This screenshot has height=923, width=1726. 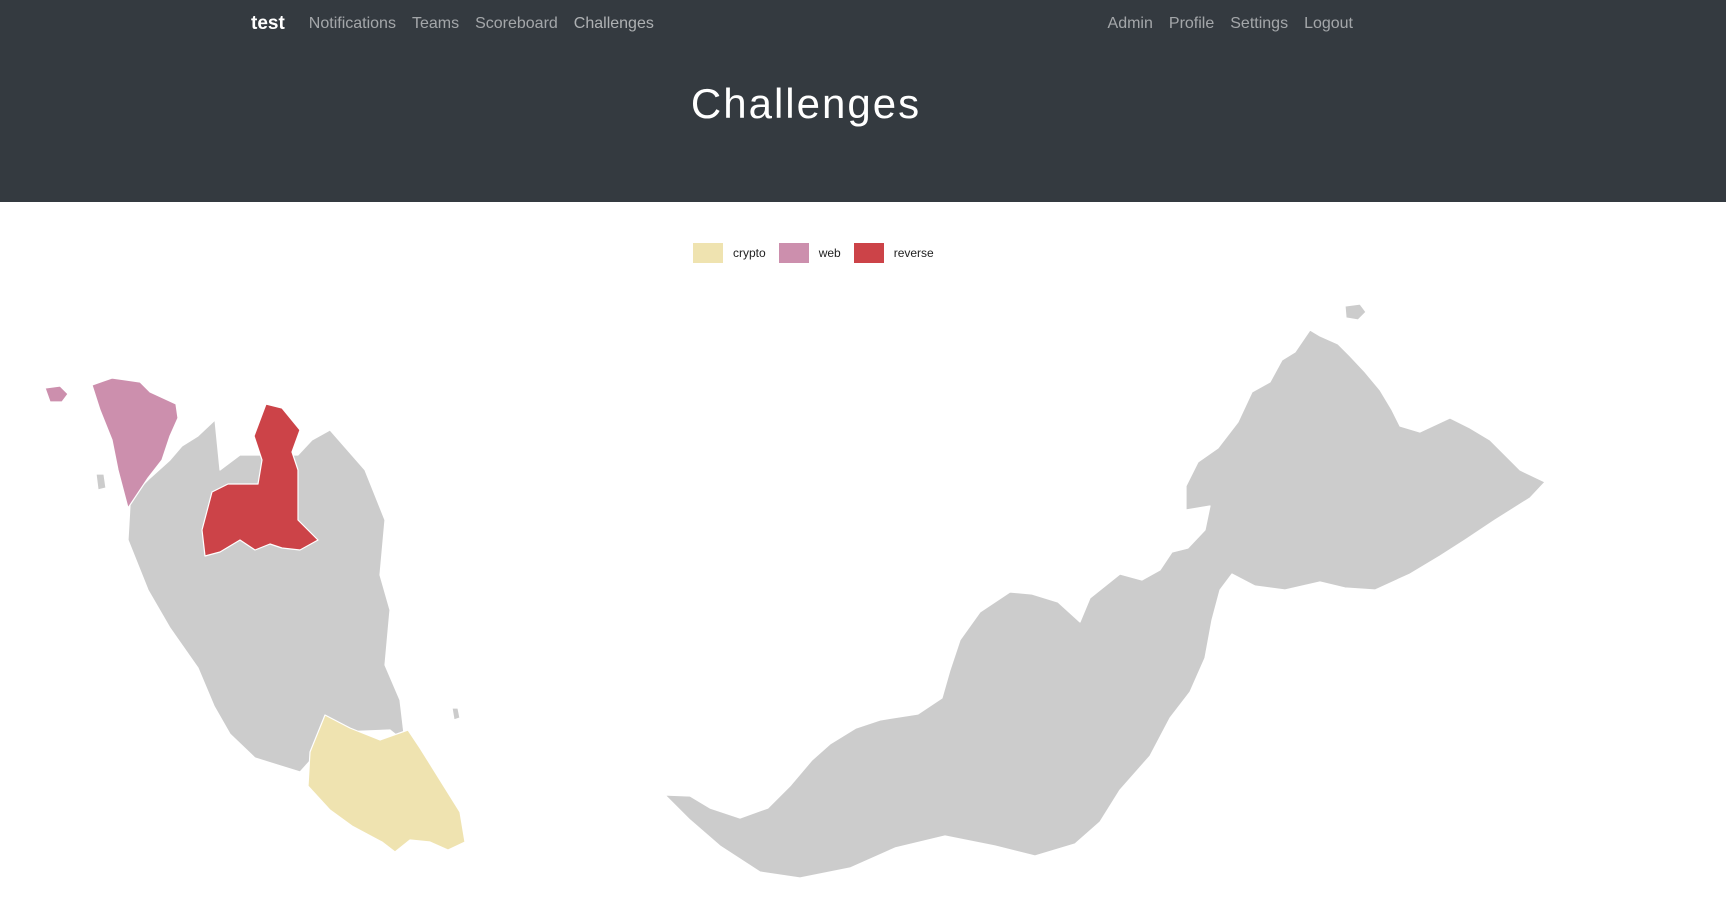 What do you see at coordinates (749, 253) in the screenshot?
I see `legend-label-crypto: crypto` at bounding box center [749, 253].